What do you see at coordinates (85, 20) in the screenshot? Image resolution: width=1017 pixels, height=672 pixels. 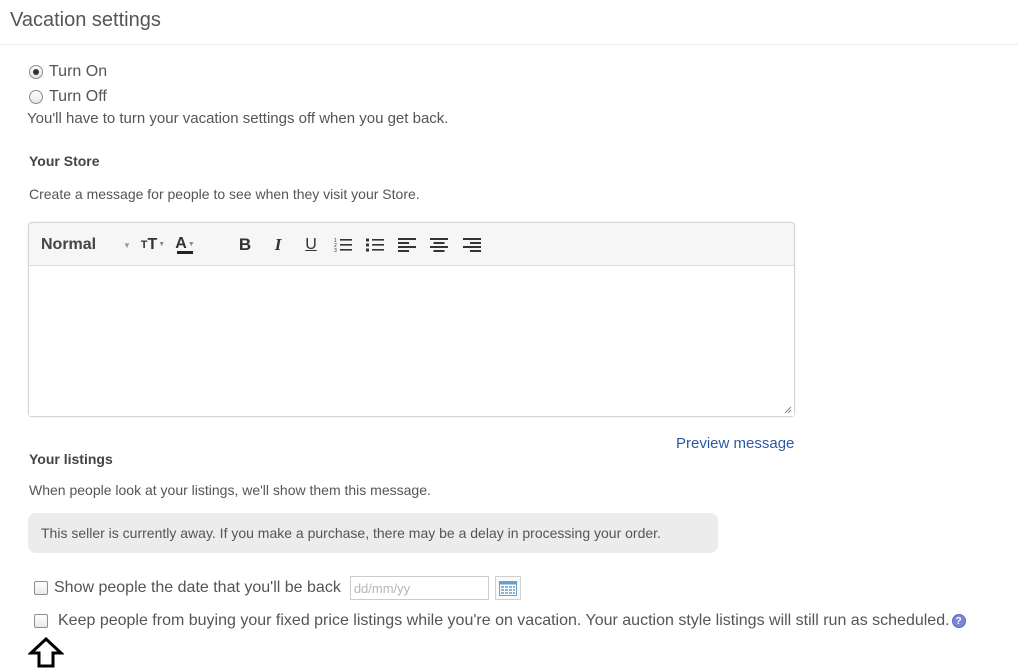 I see `page-title: Vacation settings` at bounding box center [85, 20].